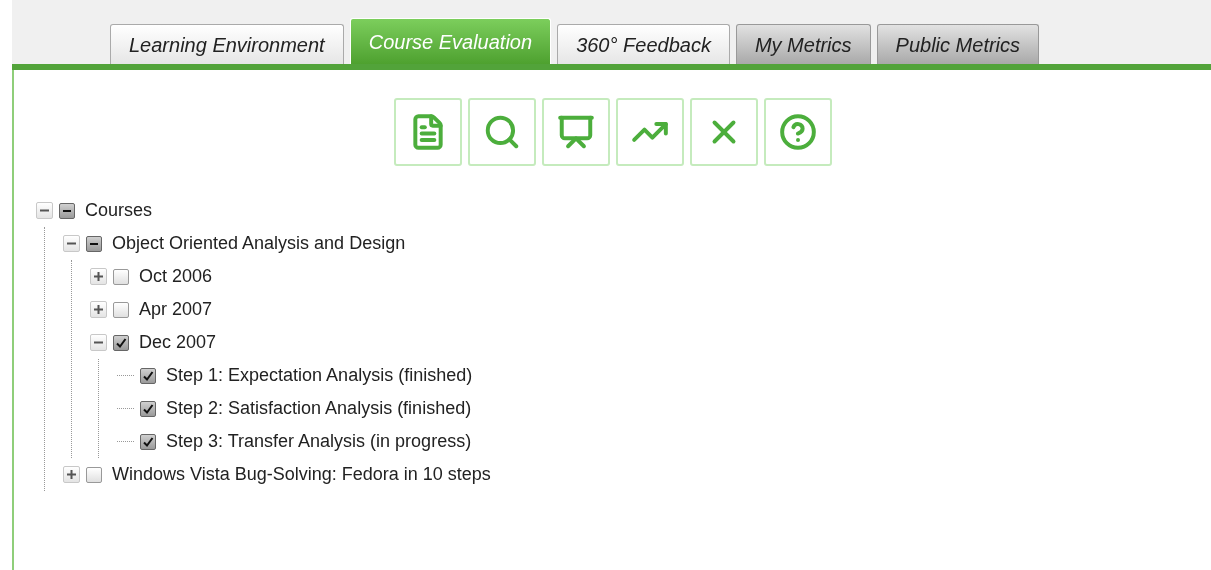  Describe the element at coordinates (319, 441) in the screenshot. I see `tree-item-label: Step 3: Transfer Analysis (in progress)` at that location.